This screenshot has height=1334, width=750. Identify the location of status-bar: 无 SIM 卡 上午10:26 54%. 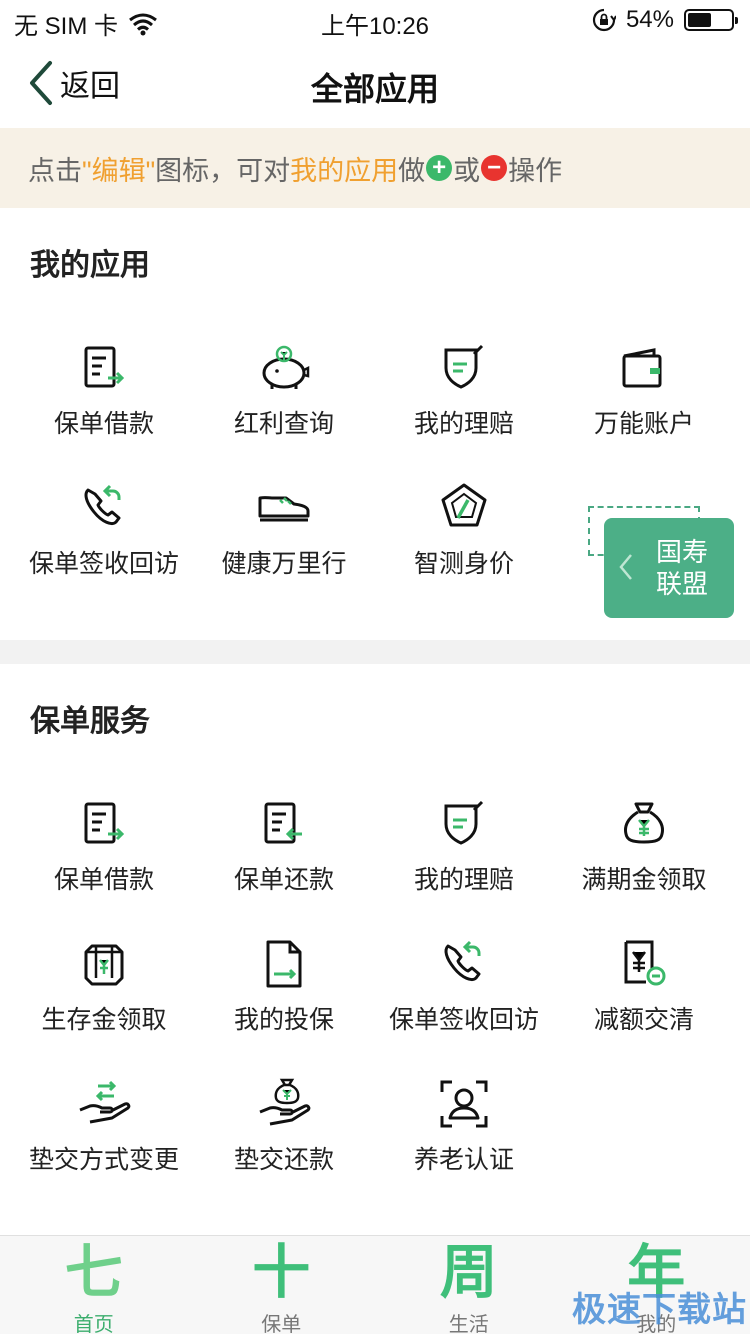
(375, 20).